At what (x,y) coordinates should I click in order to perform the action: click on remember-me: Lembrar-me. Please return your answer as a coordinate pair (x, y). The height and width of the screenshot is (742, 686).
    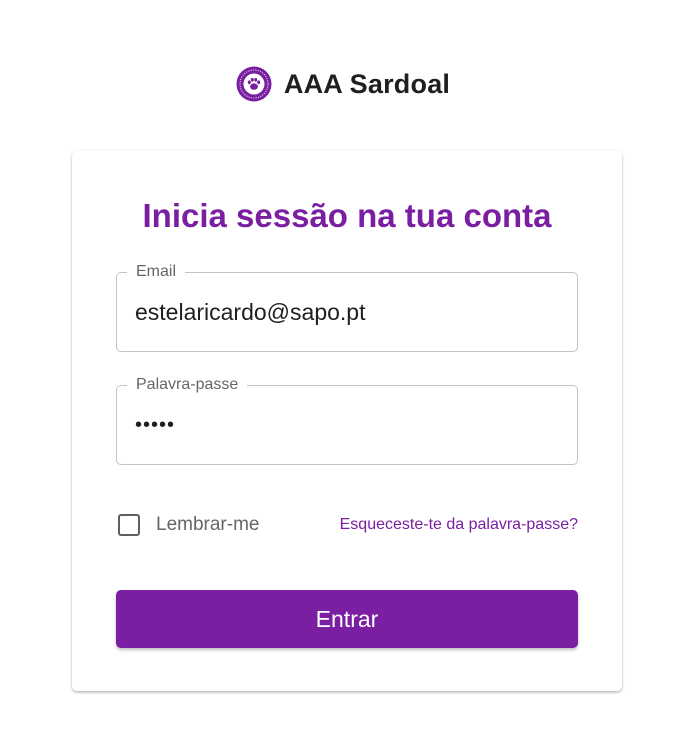
    Looking at the image, I should click on (187, 525).